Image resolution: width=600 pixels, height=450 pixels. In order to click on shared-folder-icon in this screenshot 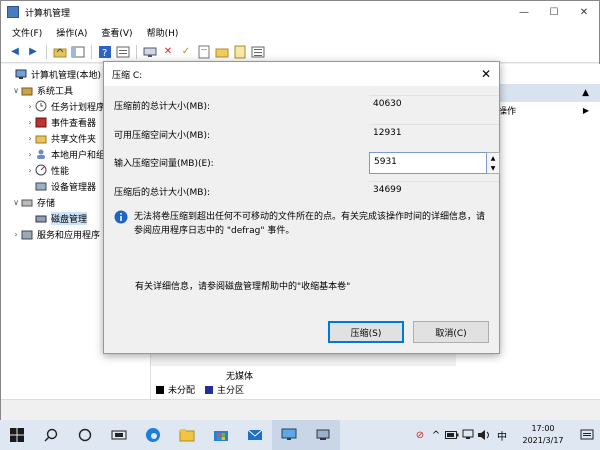, I will do `click(41, 138)`.